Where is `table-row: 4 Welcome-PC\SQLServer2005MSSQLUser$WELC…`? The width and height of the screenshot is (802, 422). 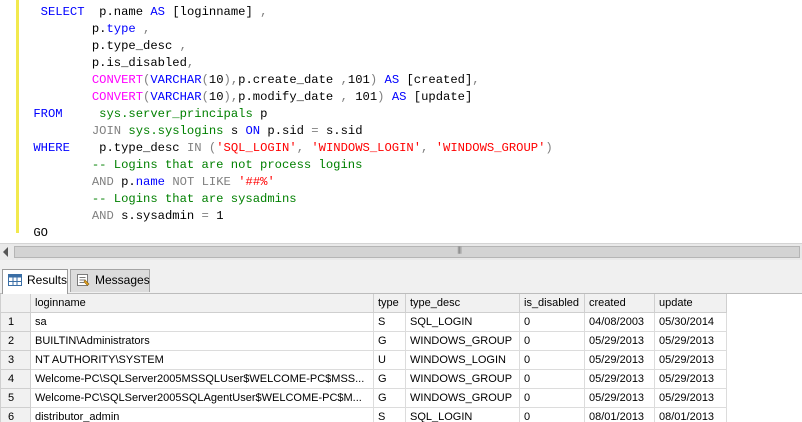 table-row: 4 Welcome-PC\SQLServer2005MSSQLUser$WELC… is located at coordinates (363, 379).